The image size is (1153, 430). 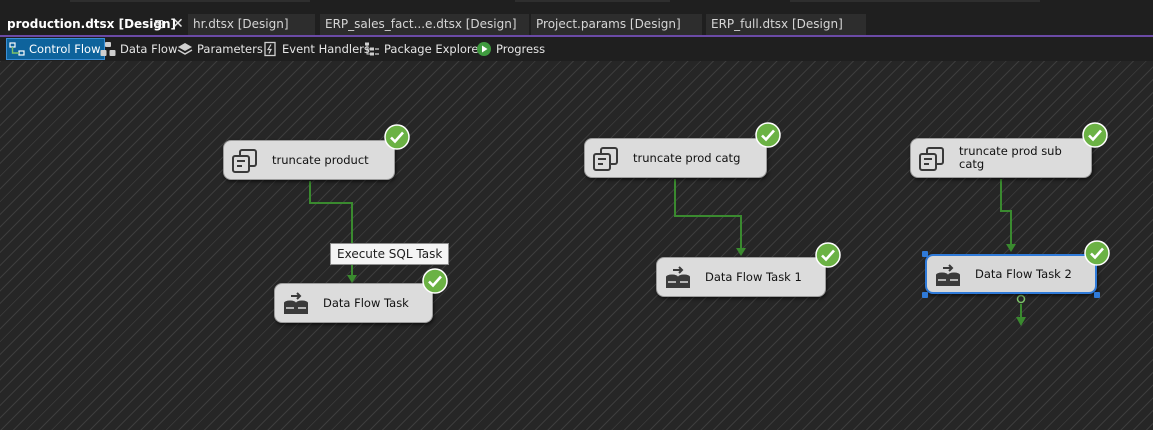 What do you see at coordinates (372, 49) in the screenshot?
I see `package-explorer-icon` at bounding box center [372, 49].